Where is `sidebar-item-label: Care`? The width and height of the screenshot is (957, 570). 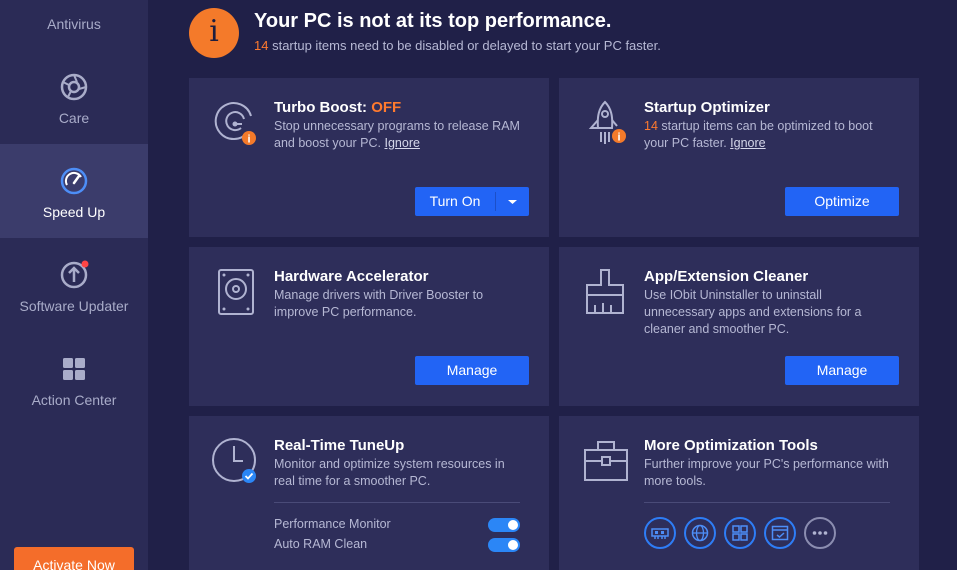 sidebar-item-label: Care is located at coordinates (74, 118).